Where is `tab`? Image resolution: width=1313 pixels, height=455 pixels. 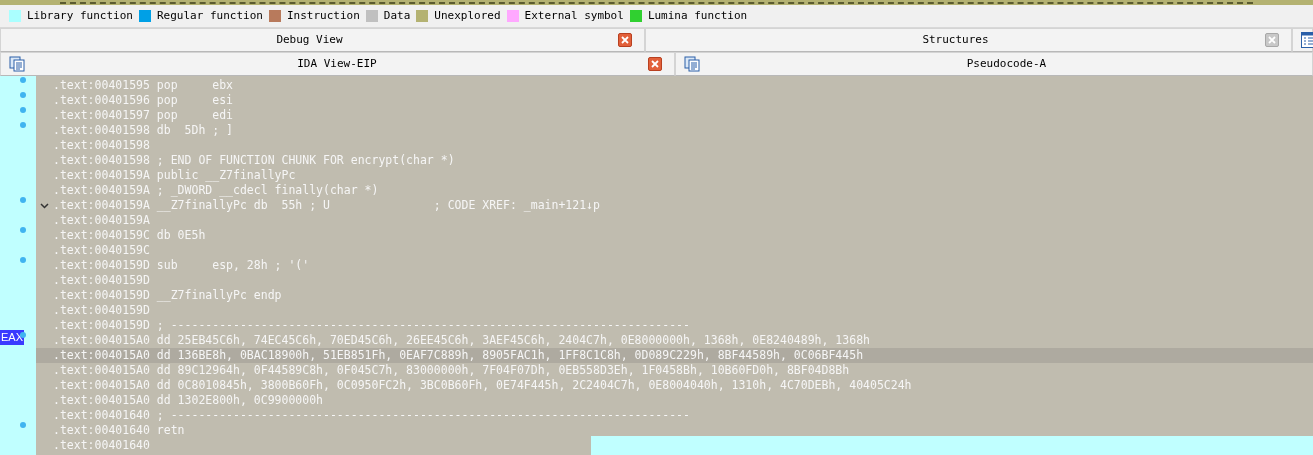
tab is located at coordinates (1302, 40).